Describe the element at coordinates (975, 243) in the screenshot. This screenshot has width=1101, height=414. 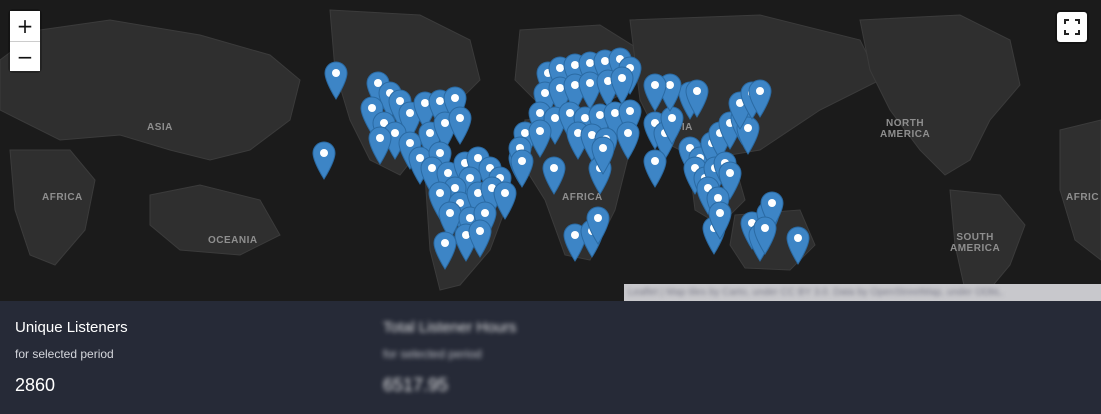
I see `region-label-south-america: SOUTH AMERICA` at that location.